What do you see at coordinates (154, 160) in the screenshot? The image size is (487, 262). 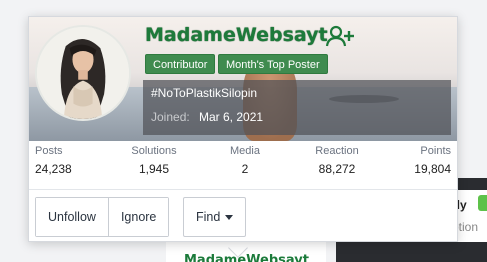 I see `stat-solutions: Solutions 1,945` at bounding box center [154, 160].